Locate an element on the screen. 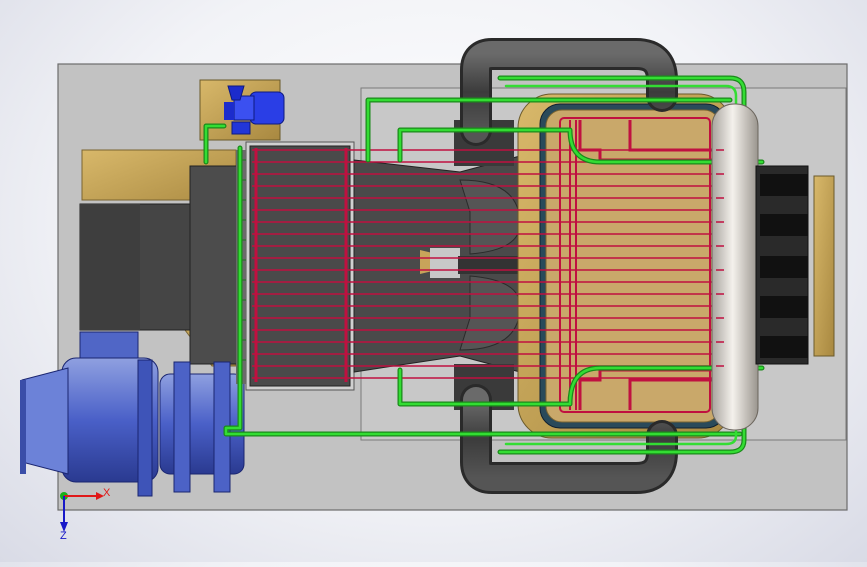 Image resolution: width=867 pixels, height=567 pixels. triad-x-label: X is located at coordinates (107, 493).